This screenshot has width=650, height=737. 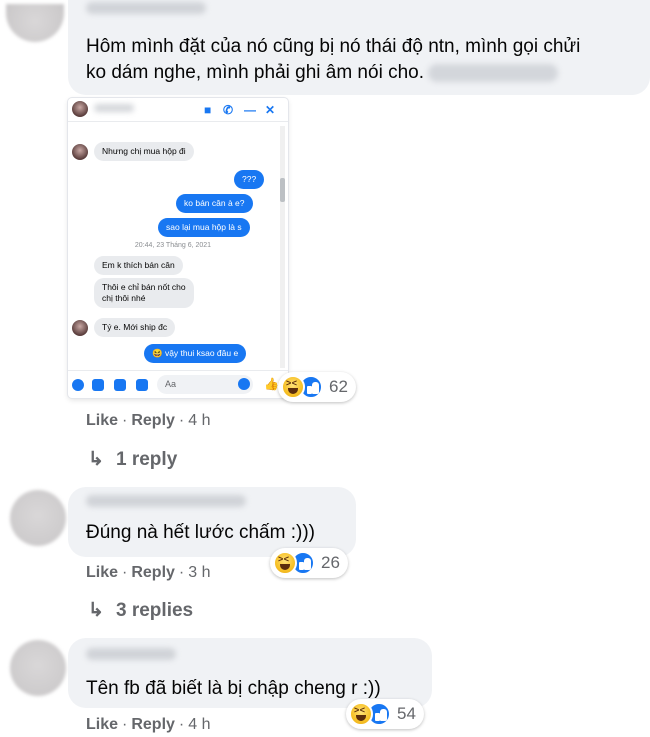 What do you see at coordinates (135, 327) in the screenshot?
I see `chat-message-in: Tý e. Mới ship đc` at bounding box center [135, 327].